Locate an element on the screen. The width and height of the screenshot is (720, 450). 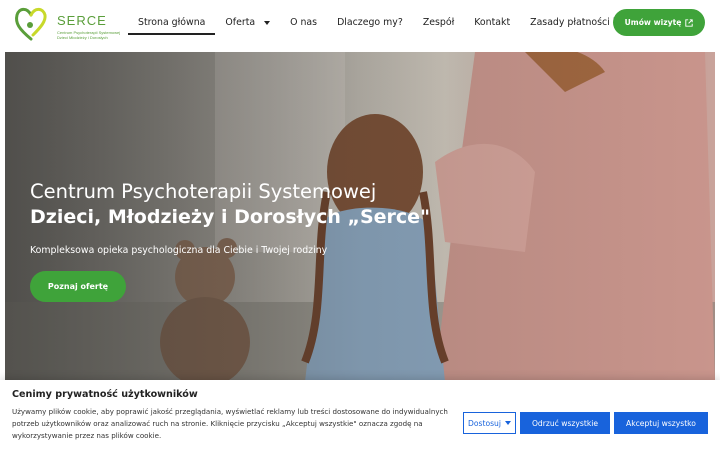
nav-item-offer: Oferta is located at coordinates (247, 23).